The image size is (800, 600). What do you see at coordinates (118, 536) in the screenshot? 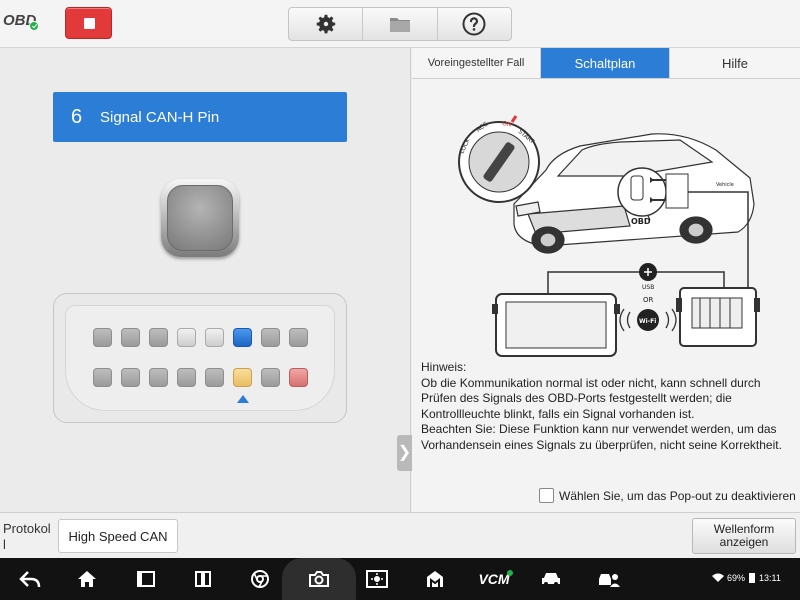
I see `protocol-value: High Speed CAN` at bounding box center [118, 536].